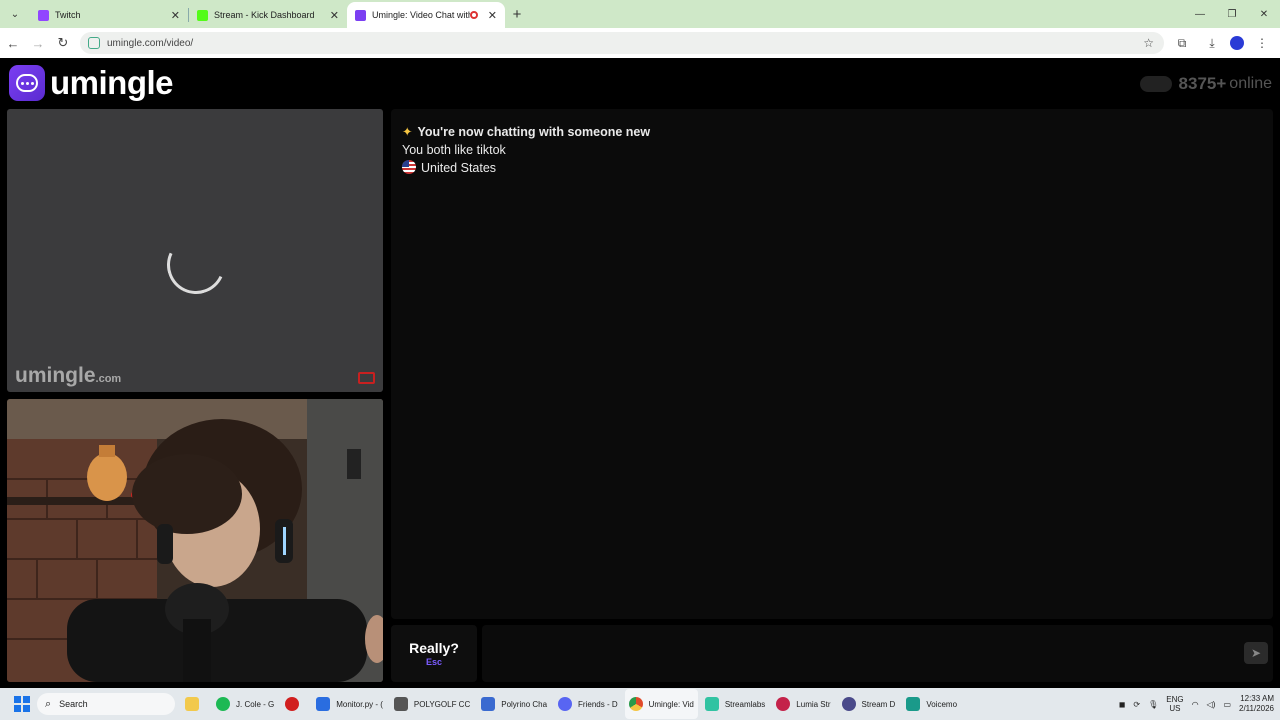  I want to click on online-label: online, so click(1250, 83).